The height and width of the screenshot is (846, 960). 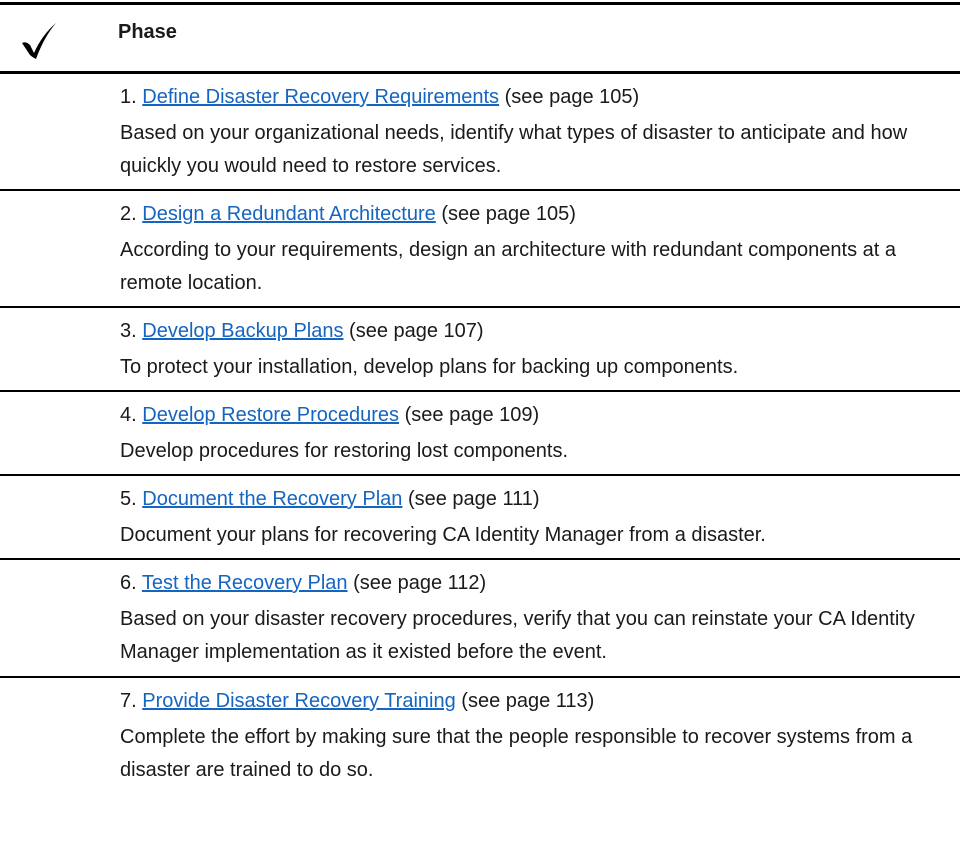 I want to click on row-number: 4., so click(x=128, y=415).